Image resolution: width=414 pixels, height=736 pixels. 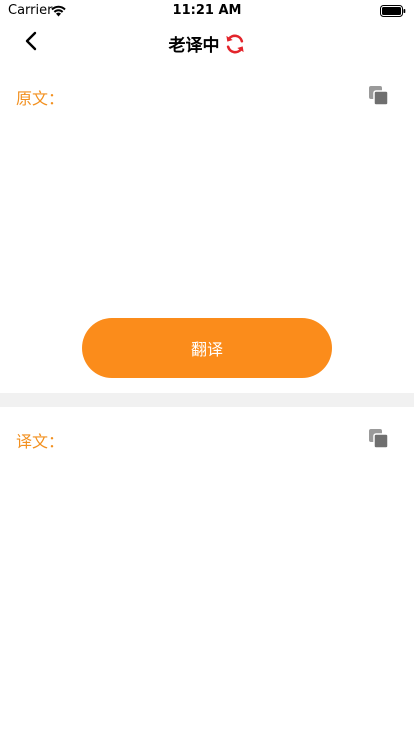 I want to click on result-label: 译文：, so click(x=40, y=441).